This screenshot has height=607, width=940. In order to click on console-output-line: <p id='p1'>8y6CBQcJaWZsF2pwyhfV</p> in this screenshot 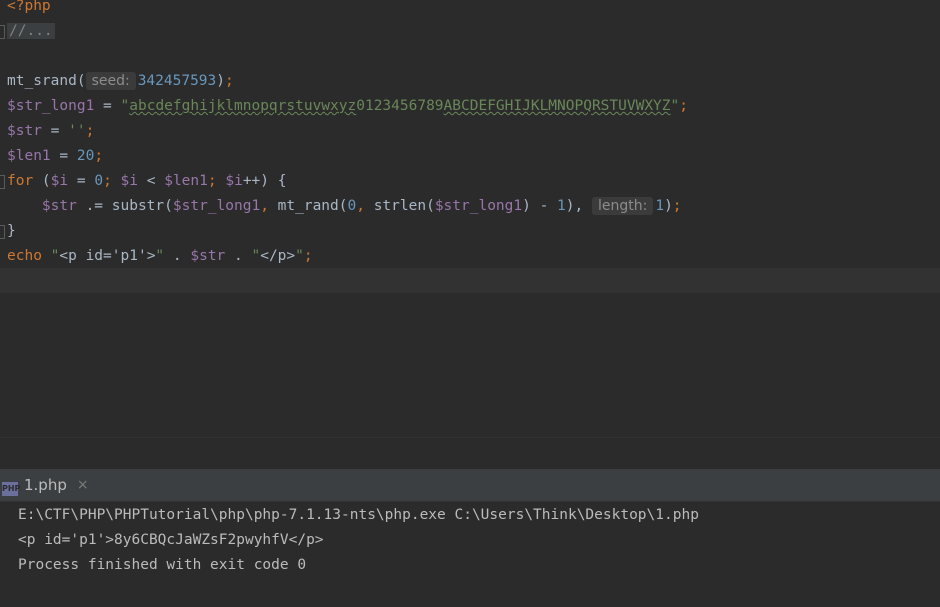, I will do `click(171, 540)`.